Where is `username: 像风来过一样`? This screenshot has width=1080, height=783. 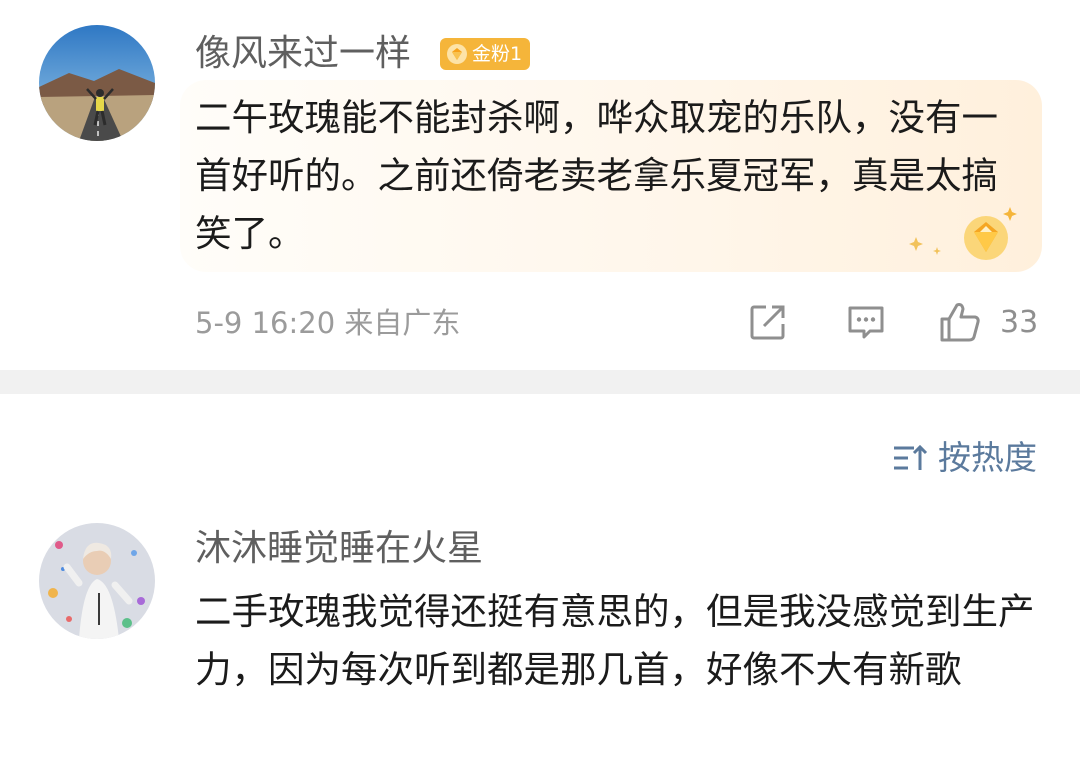
username: 像风来过一样 is located at coordinates (303, 54).